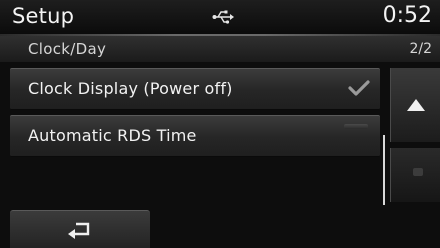 This screenshot has height=248, width=440. I want to click on list-item-label: Automatic RDS Time, so click(112, 135).